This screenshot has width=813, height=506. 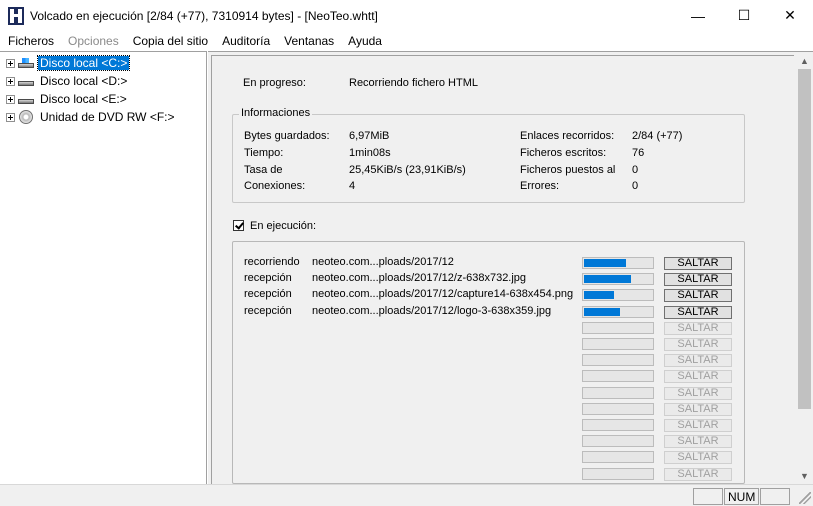 I want to click on status-bar: NUM, so click(x=406, y=495).